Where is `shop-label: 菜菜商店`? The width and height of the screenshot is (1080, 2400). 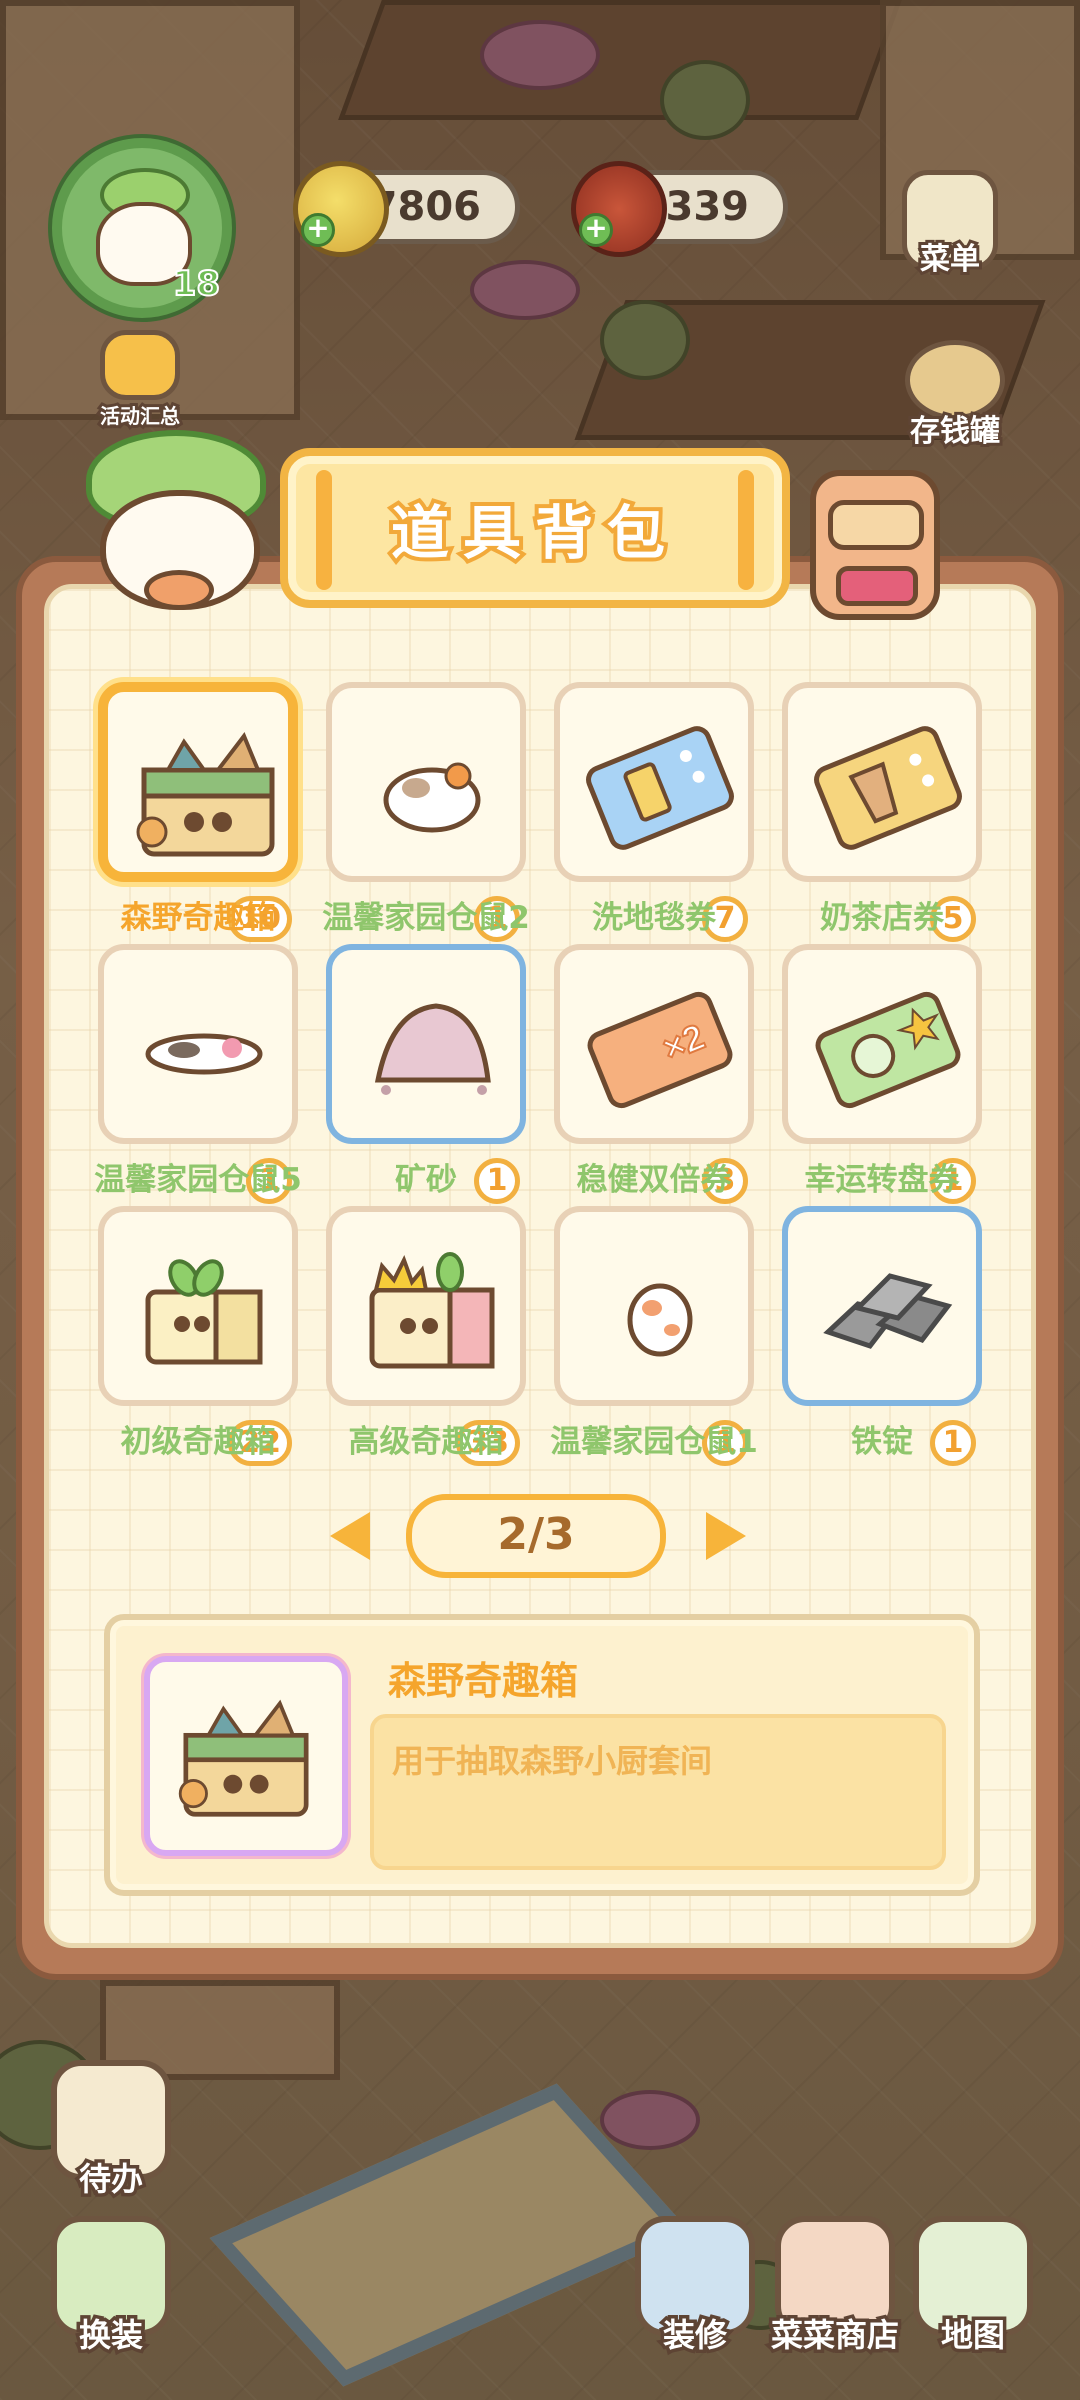
shop-label: 菜菜商店 is located at coordinates (834, 2335).